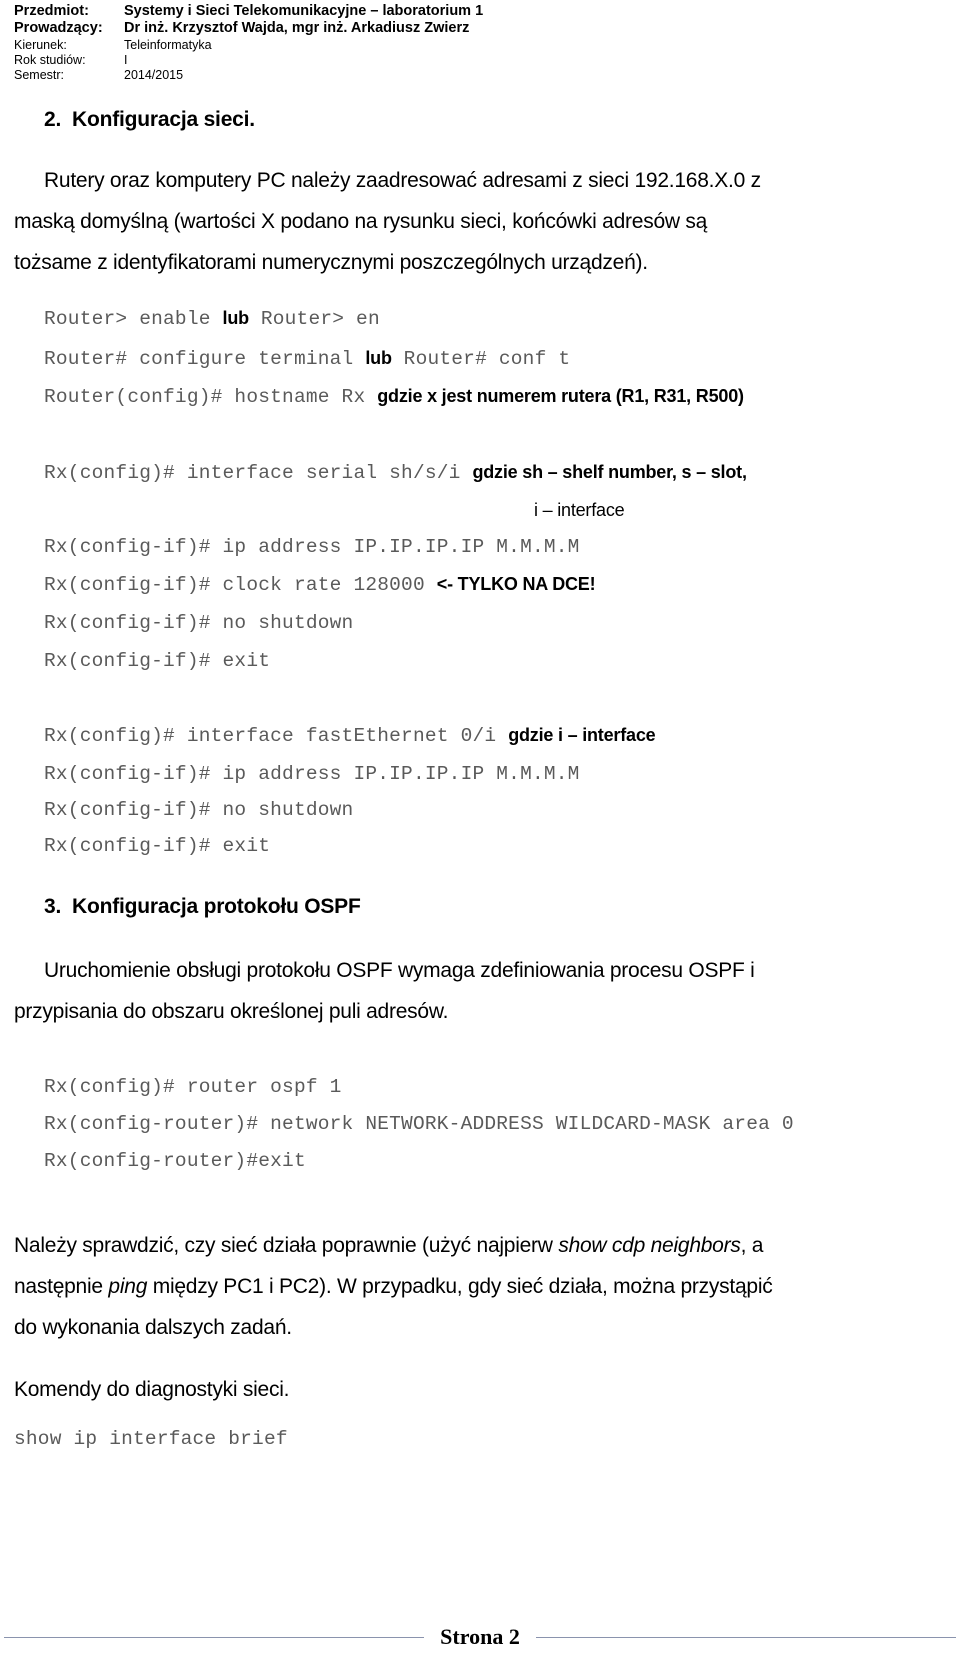 Image resolution: width=960 pixels, height=1656 pixels. Describe the element at coordinates (205, 359) in the screenshot. I see `command-configure-a: Router# configure terminal` at that location.